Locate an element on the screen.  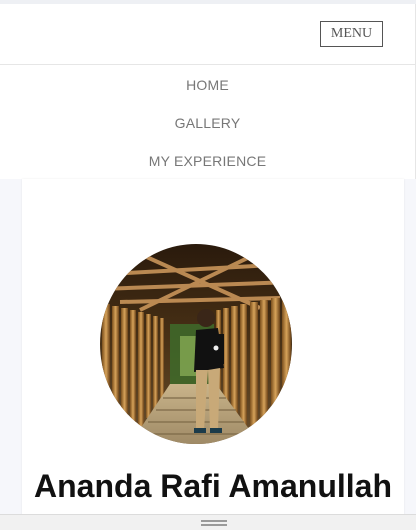
header-bar: MENU is located at coordinates (208, 34).